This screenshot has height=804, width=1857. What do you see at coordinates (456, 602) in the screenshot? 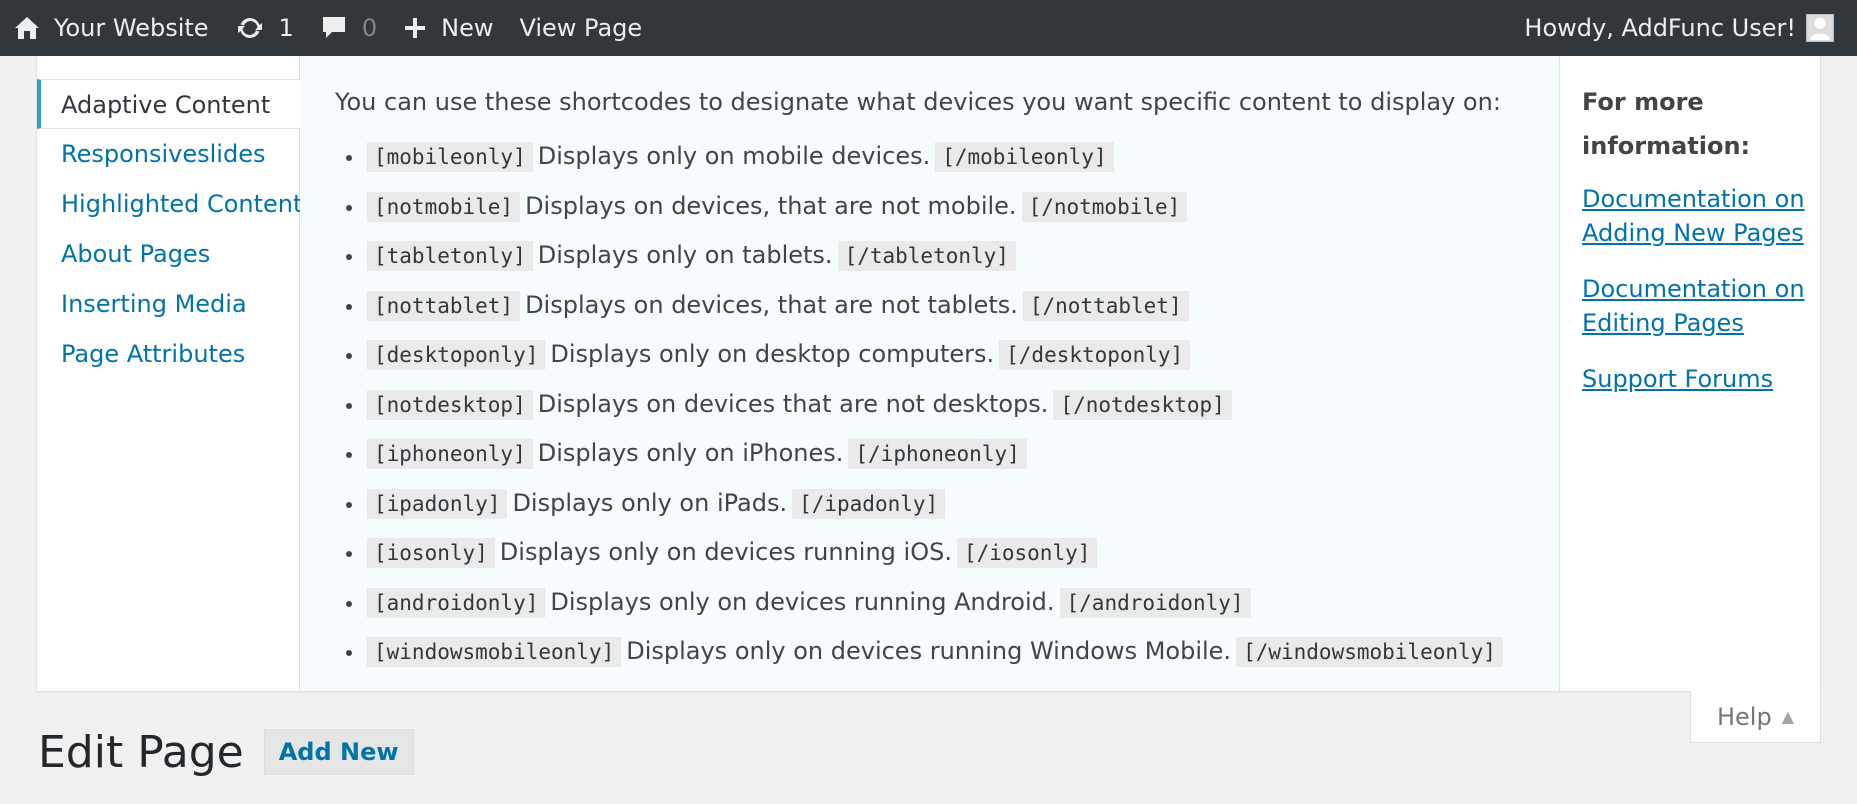
I see `shortcode-open: [androidonly]` at bounding box center [456, 602].